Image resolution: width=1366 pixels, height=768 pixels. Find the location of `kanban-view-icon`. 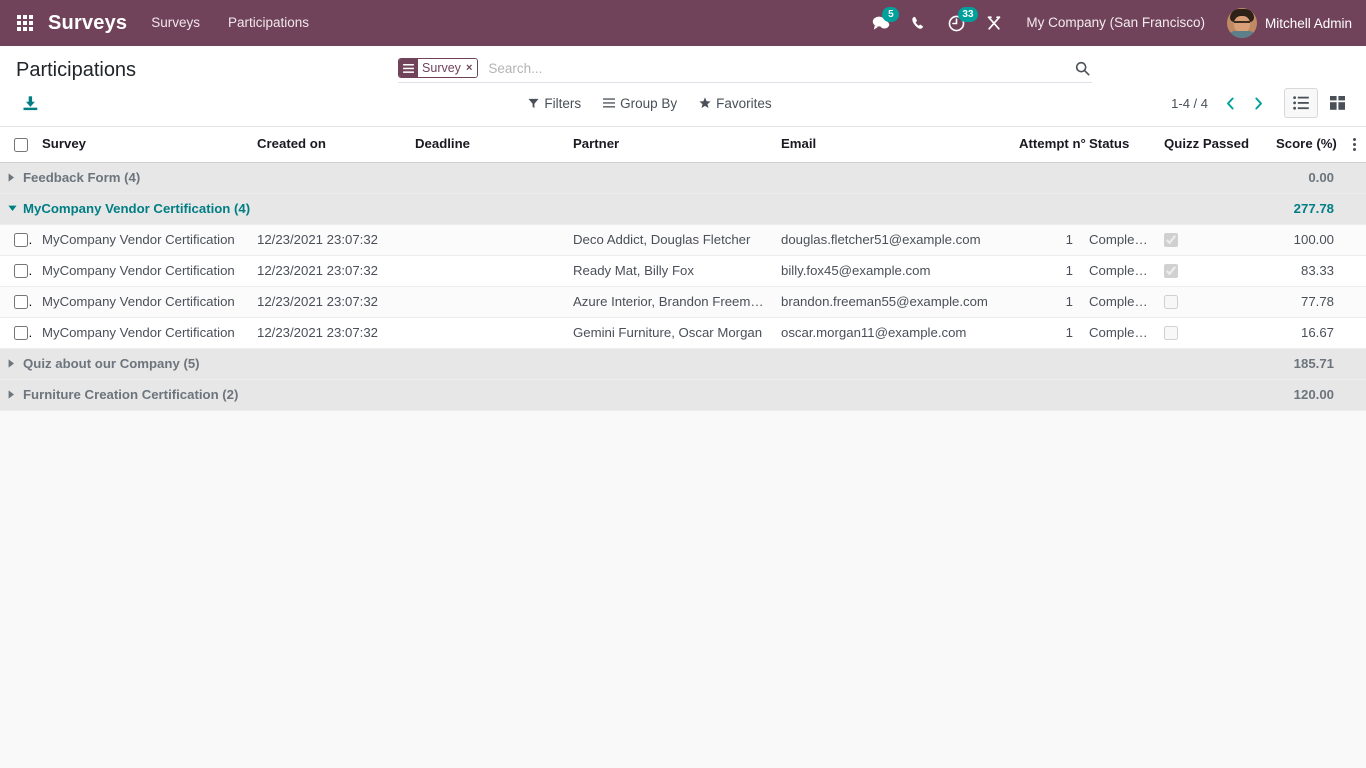

kanban-view-icon is located at coordinates (1337, 103).